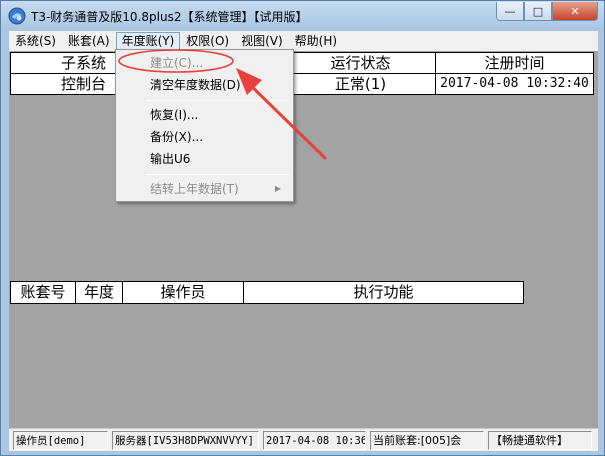  Describe the element at coordinates (204, 85) in the screenshot. I see `menu-item-clear-annual-data: 清空年度数据(D)` at that location.